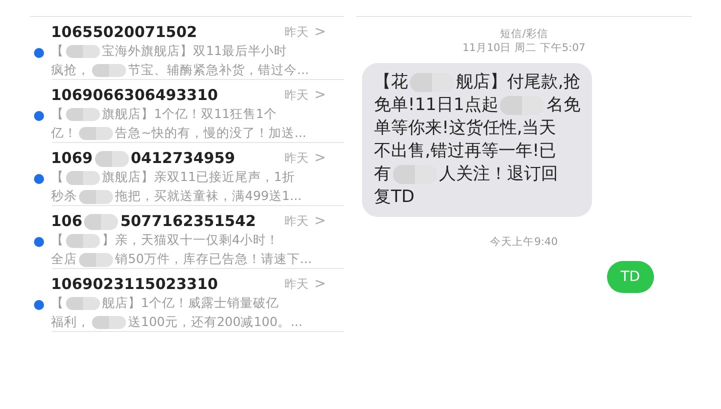  Describe the element at coordinates (64, 258) in the screenshot. I see `text-fragment: 全店` at that location.